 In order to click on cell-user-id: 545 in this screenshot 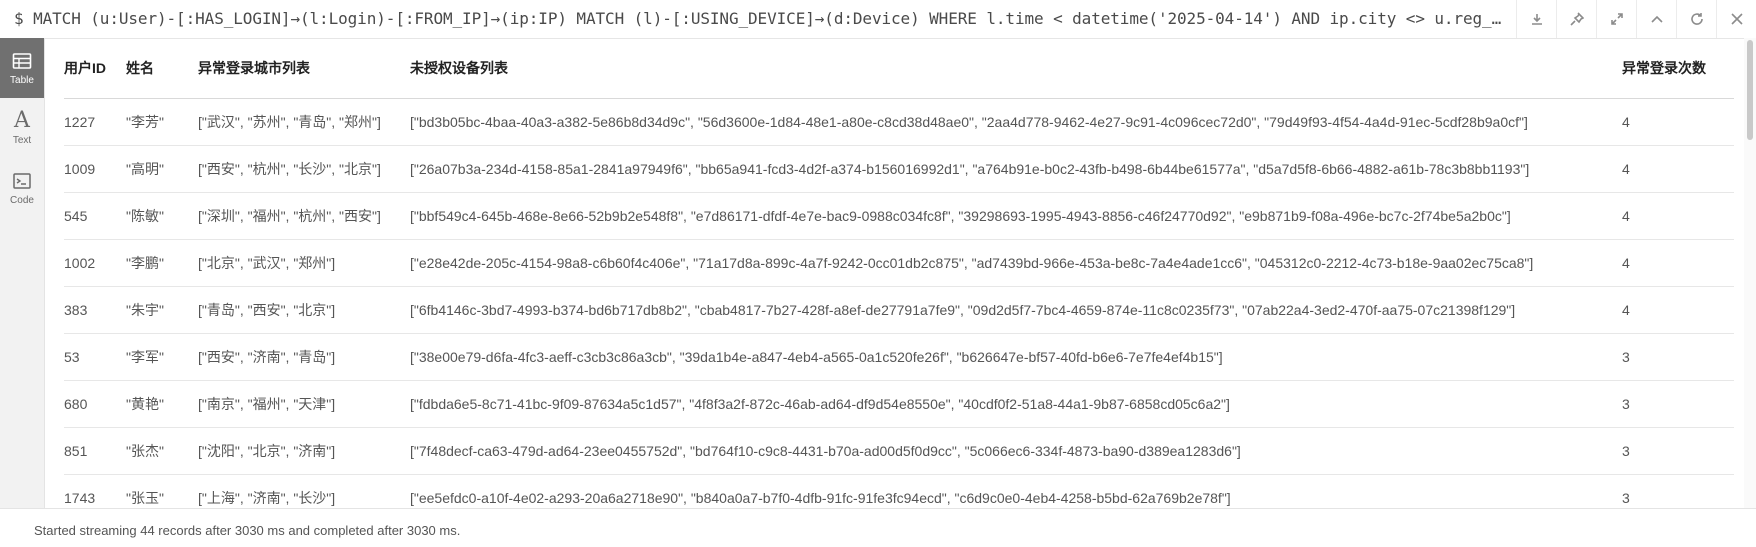, I will do `click(95, 216)`.